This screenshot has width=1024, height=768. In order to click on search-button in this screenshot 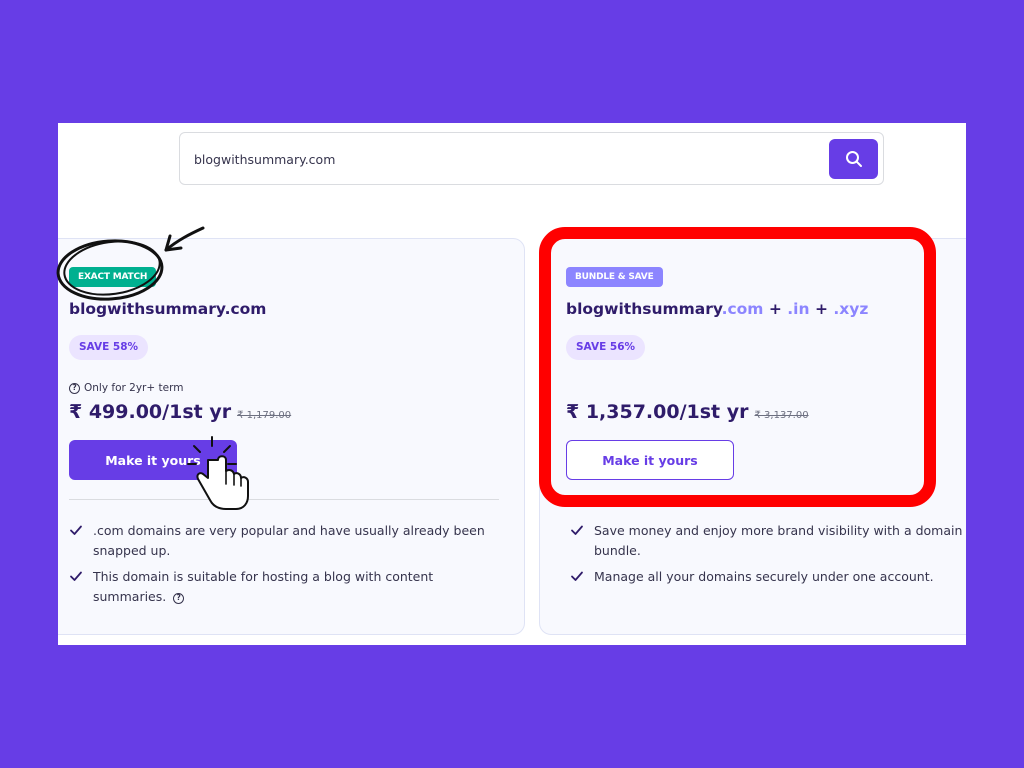, I will do `click(853, 159)`.